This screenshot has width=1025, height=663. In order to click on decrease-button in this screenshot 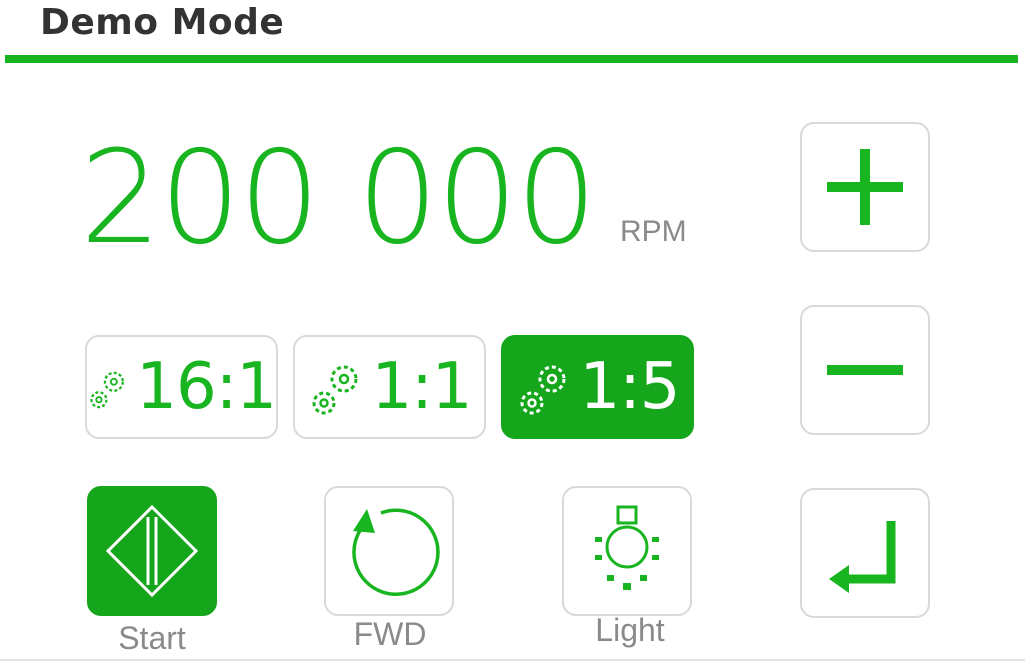, I will do `click(865, 370)`.